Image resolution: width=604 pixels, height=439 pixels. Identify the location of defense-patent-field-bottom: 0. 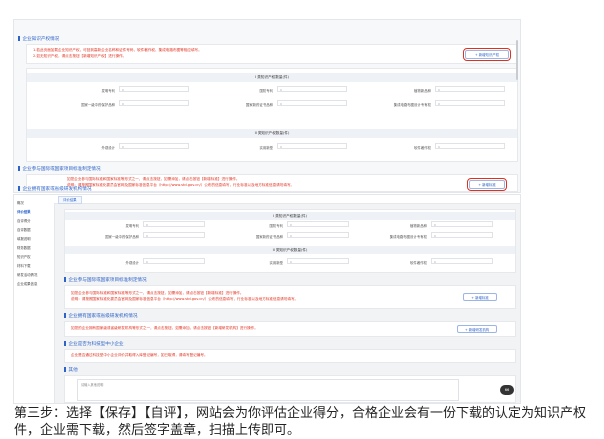
(318, 224).